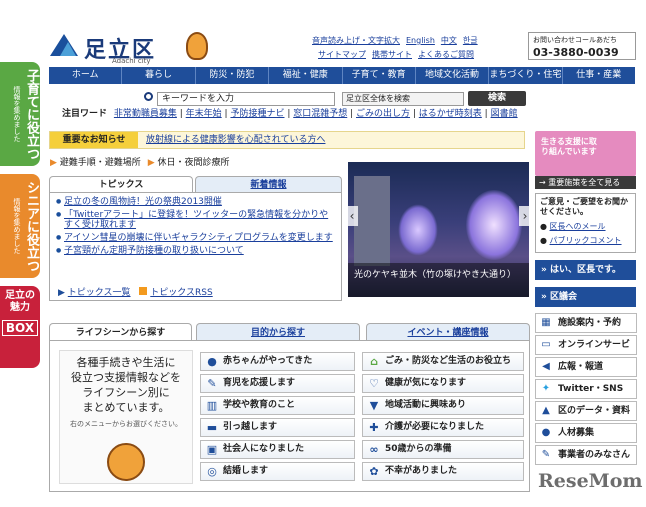 This screenshot has width=646, height=507. What do you see at coordinates (204, 114) in the screenshot?
I see `attention-item: 年末年始` at bounding box center [204, 114].